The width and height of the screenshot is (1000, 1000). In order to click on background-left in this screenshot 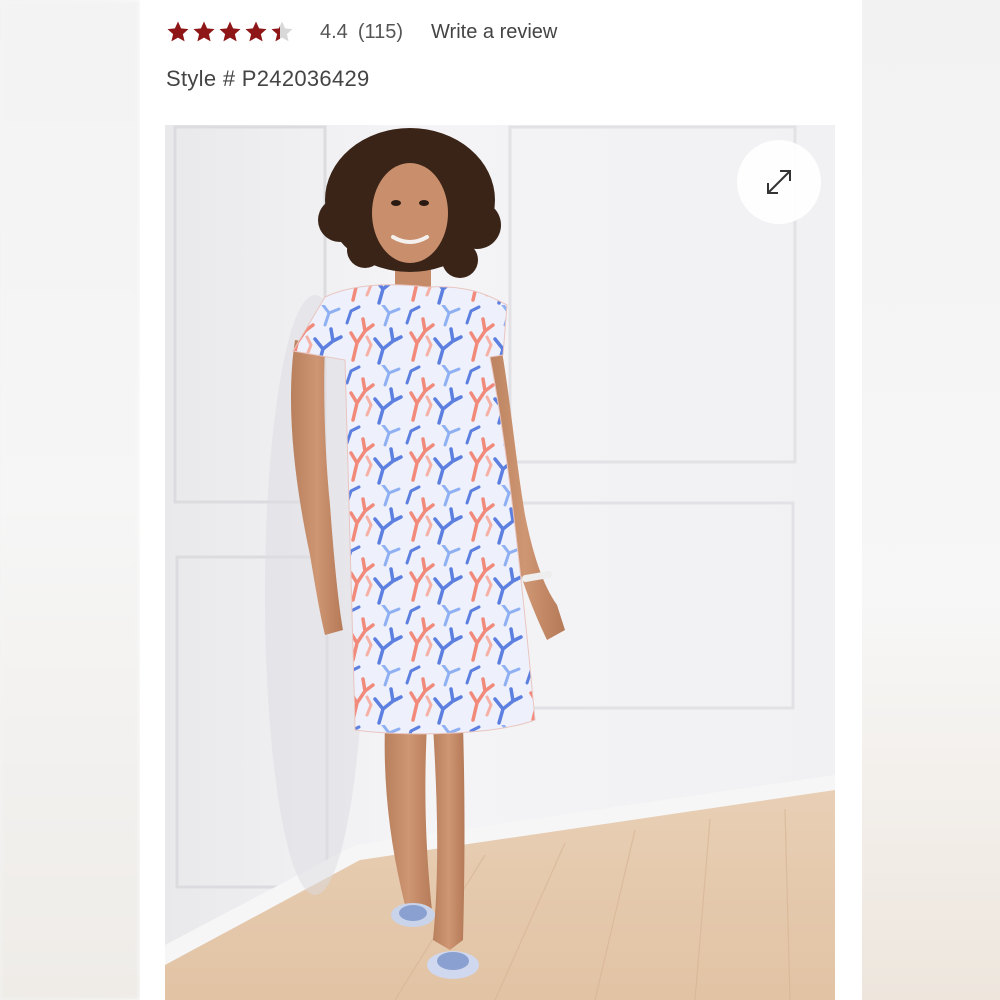, I will do `click(70, 500)`.